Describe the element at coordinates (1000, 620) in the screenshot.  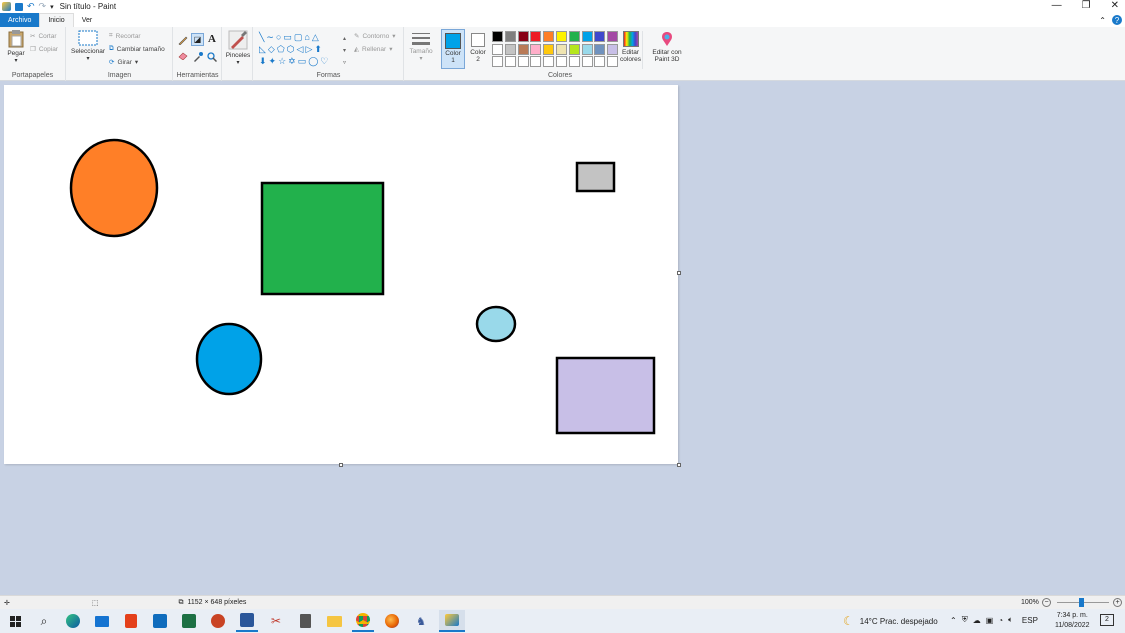
I see `wifi-icon: ◔` at that location.